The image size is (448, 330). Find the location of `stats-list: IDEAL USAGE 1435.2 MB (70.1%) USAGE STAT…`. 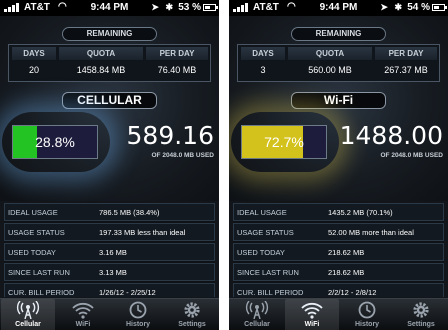

stats-list: IDEAL USAGE 1435.2 MB (70.1%) USAGE STAT… is located at coordinates (338, 250).